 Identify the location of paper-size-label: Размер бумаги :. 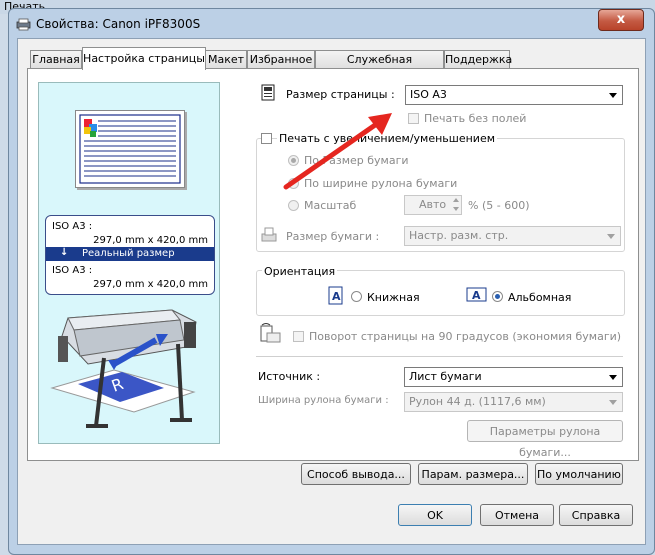
(333, 236).